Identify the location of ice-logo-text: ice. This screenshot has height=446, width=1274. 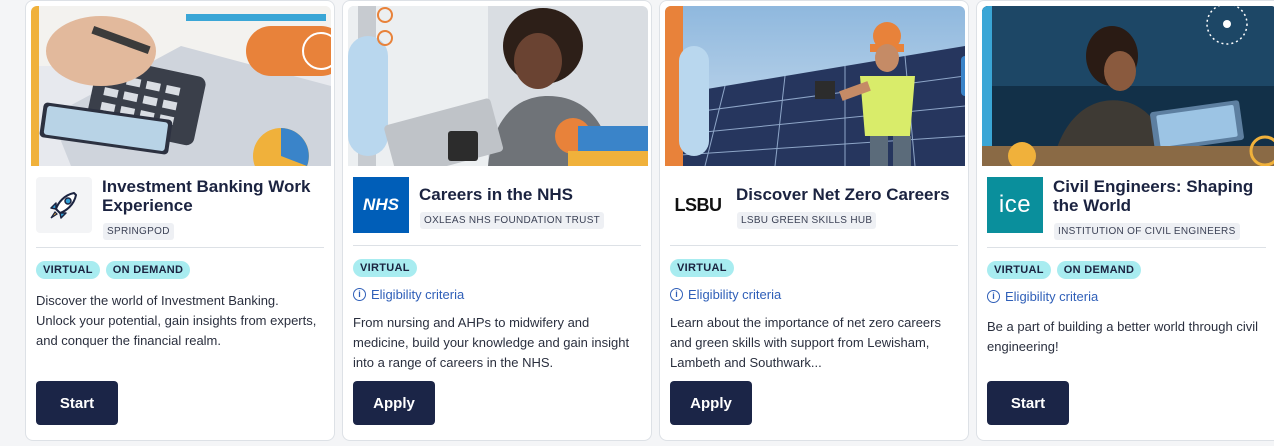
(1015, 204).